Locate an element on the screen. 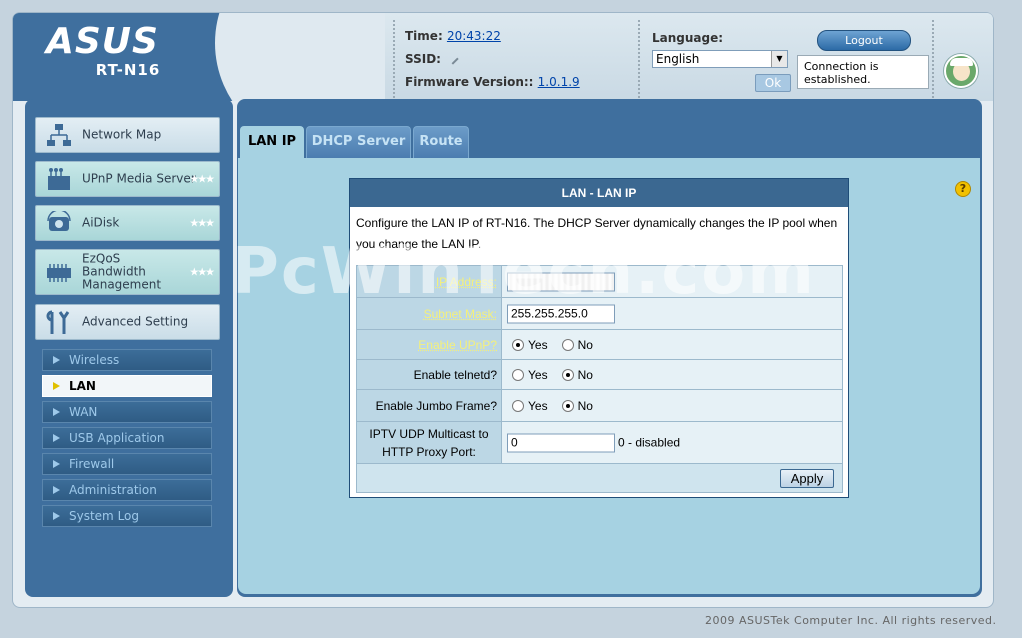 The height and width of the screenshot is (638, 1022). sidebar-item-aidisk: AiDisk ★★★ is located at coordinates (127, 223).